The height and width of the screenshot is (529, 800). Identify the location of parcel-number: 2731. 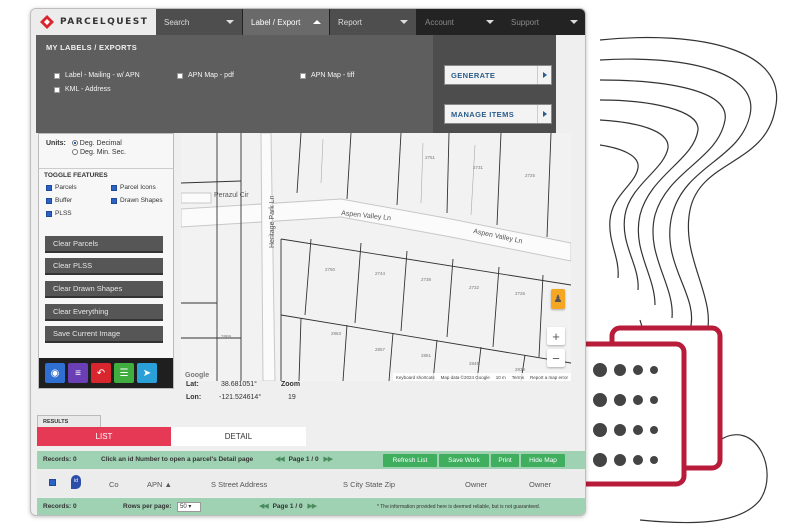
(478, 167).